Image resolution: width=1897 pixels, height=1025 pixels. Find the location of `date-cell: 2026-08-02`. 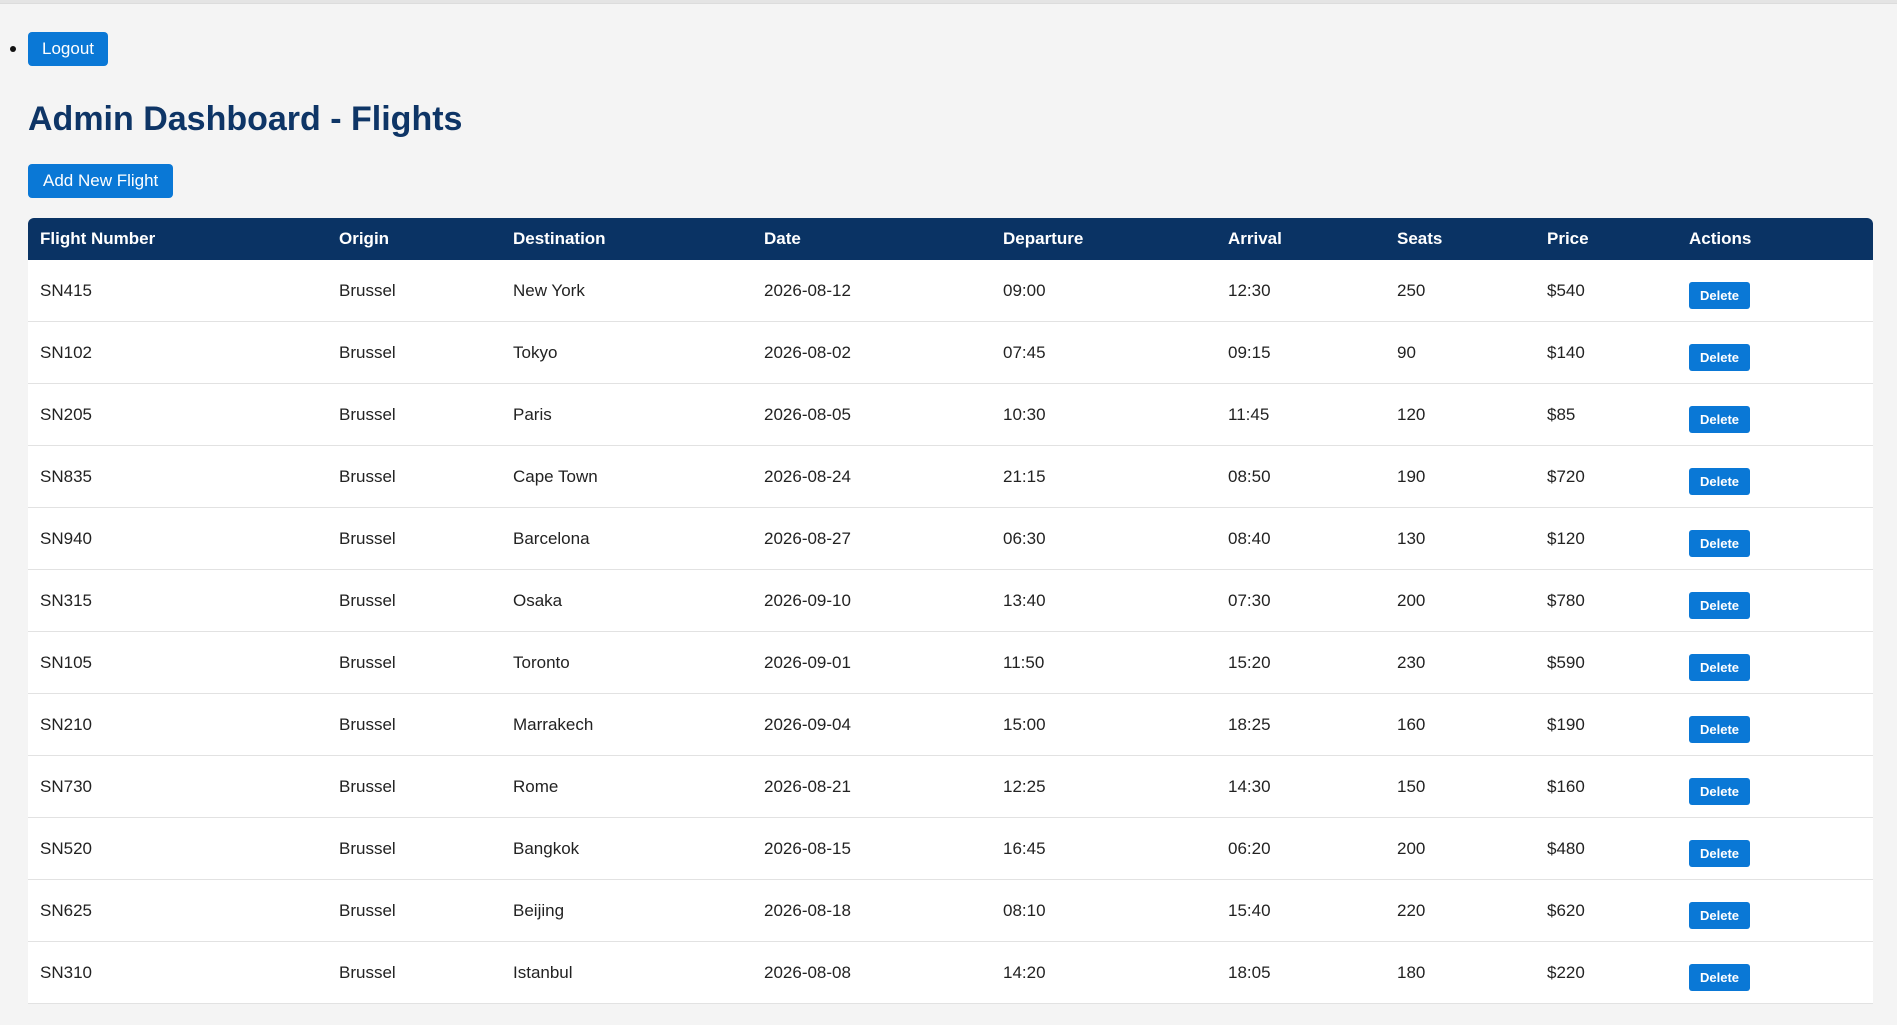

date-cell: 2026-08-02 is located at coordinates (871, 352).